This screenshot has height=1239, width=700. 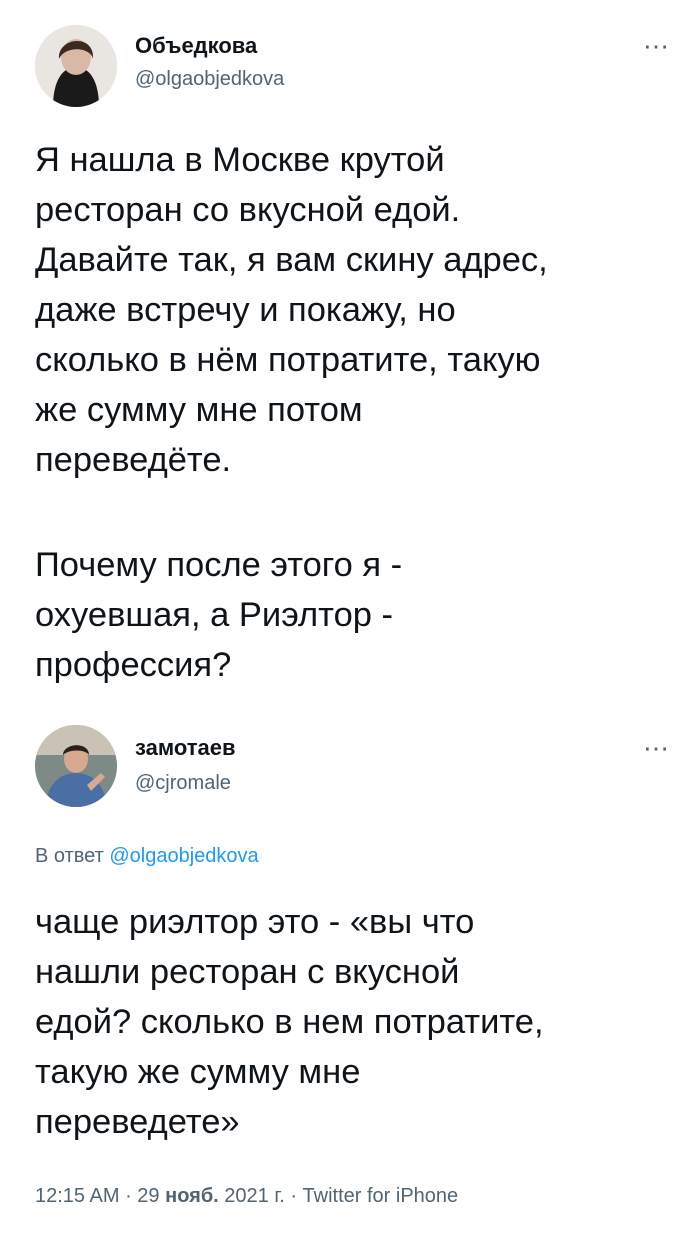 I want to click on username: @olgaobjedkova, so click(x=209, y=79).